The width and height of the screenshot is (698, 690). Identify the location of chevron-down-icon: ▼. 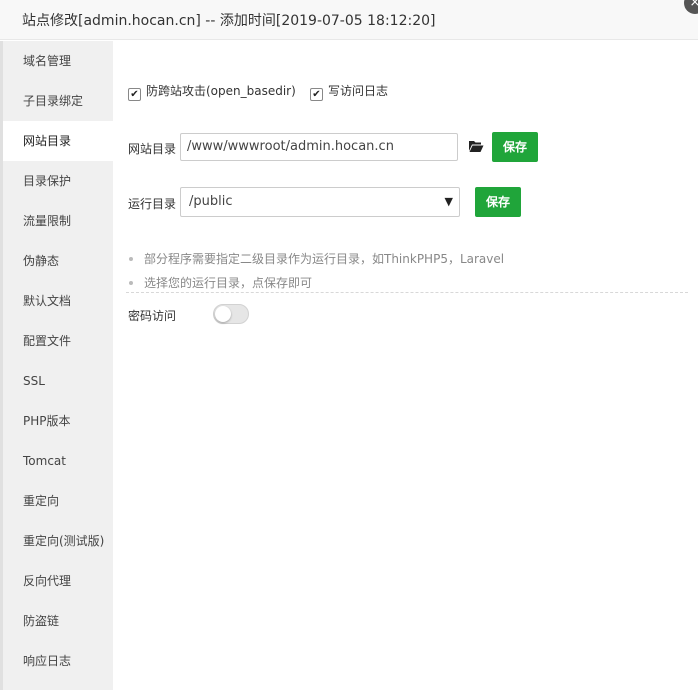
(448, 201).